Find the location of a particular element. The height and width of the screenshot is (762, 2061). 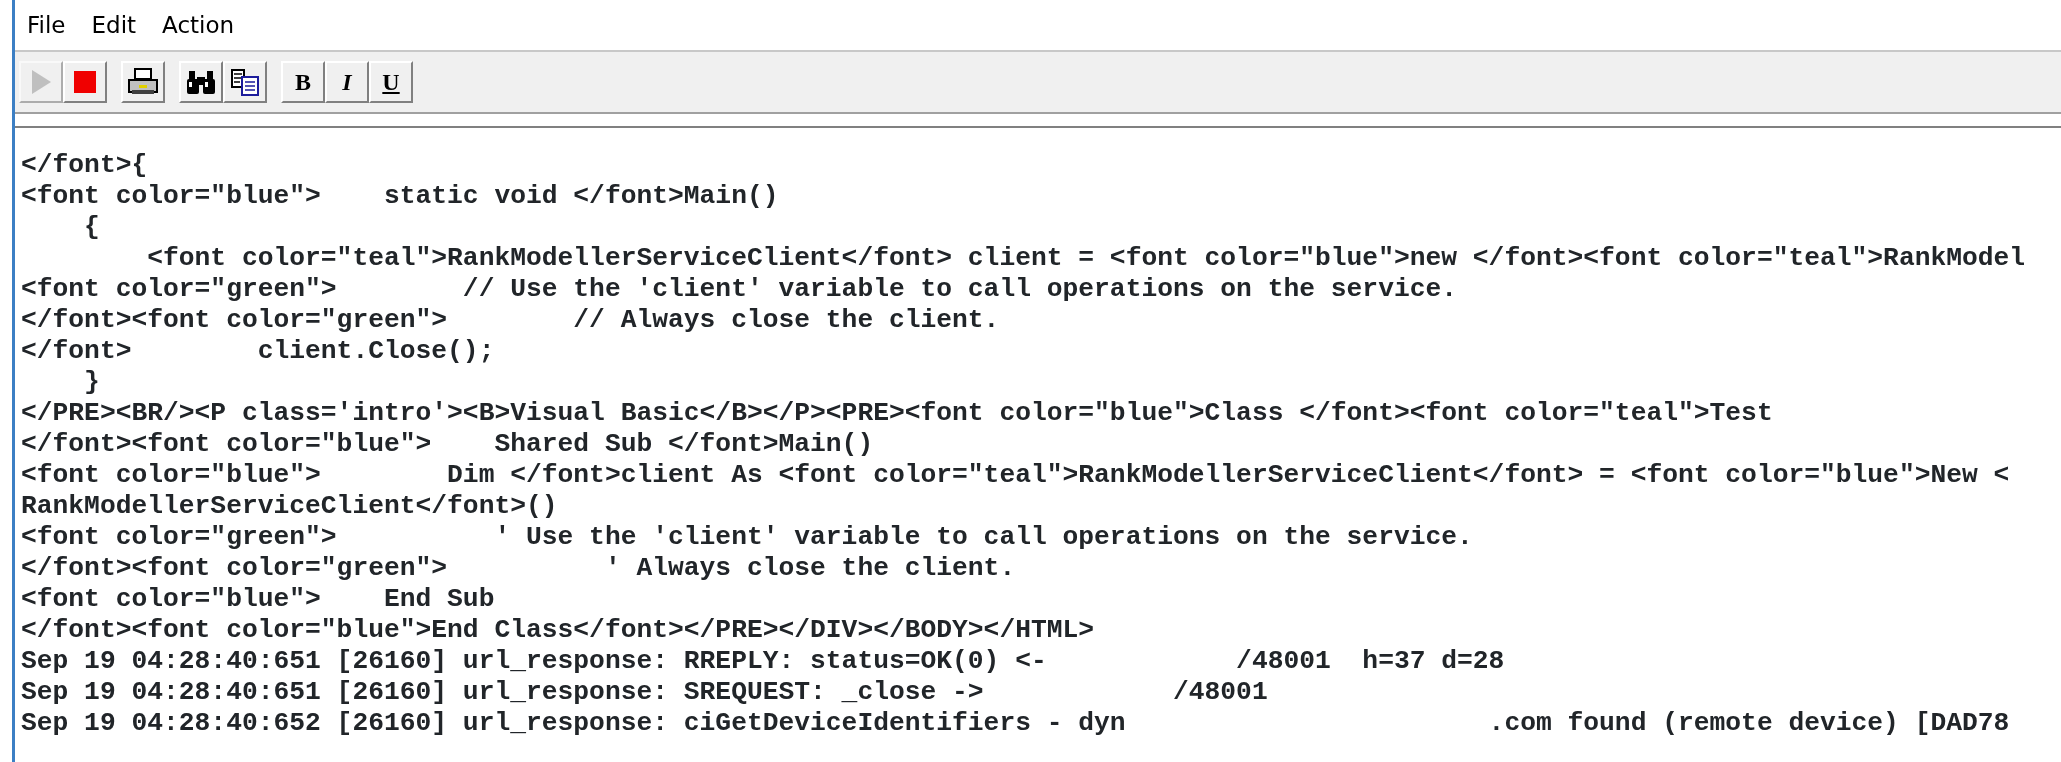

log-line: </PRE><BR/><P class='intro'><B>Visual Basic</B></P><PRE><font color="blue">Class </font><font color="teal">Test is located at coordinates (897, 413).